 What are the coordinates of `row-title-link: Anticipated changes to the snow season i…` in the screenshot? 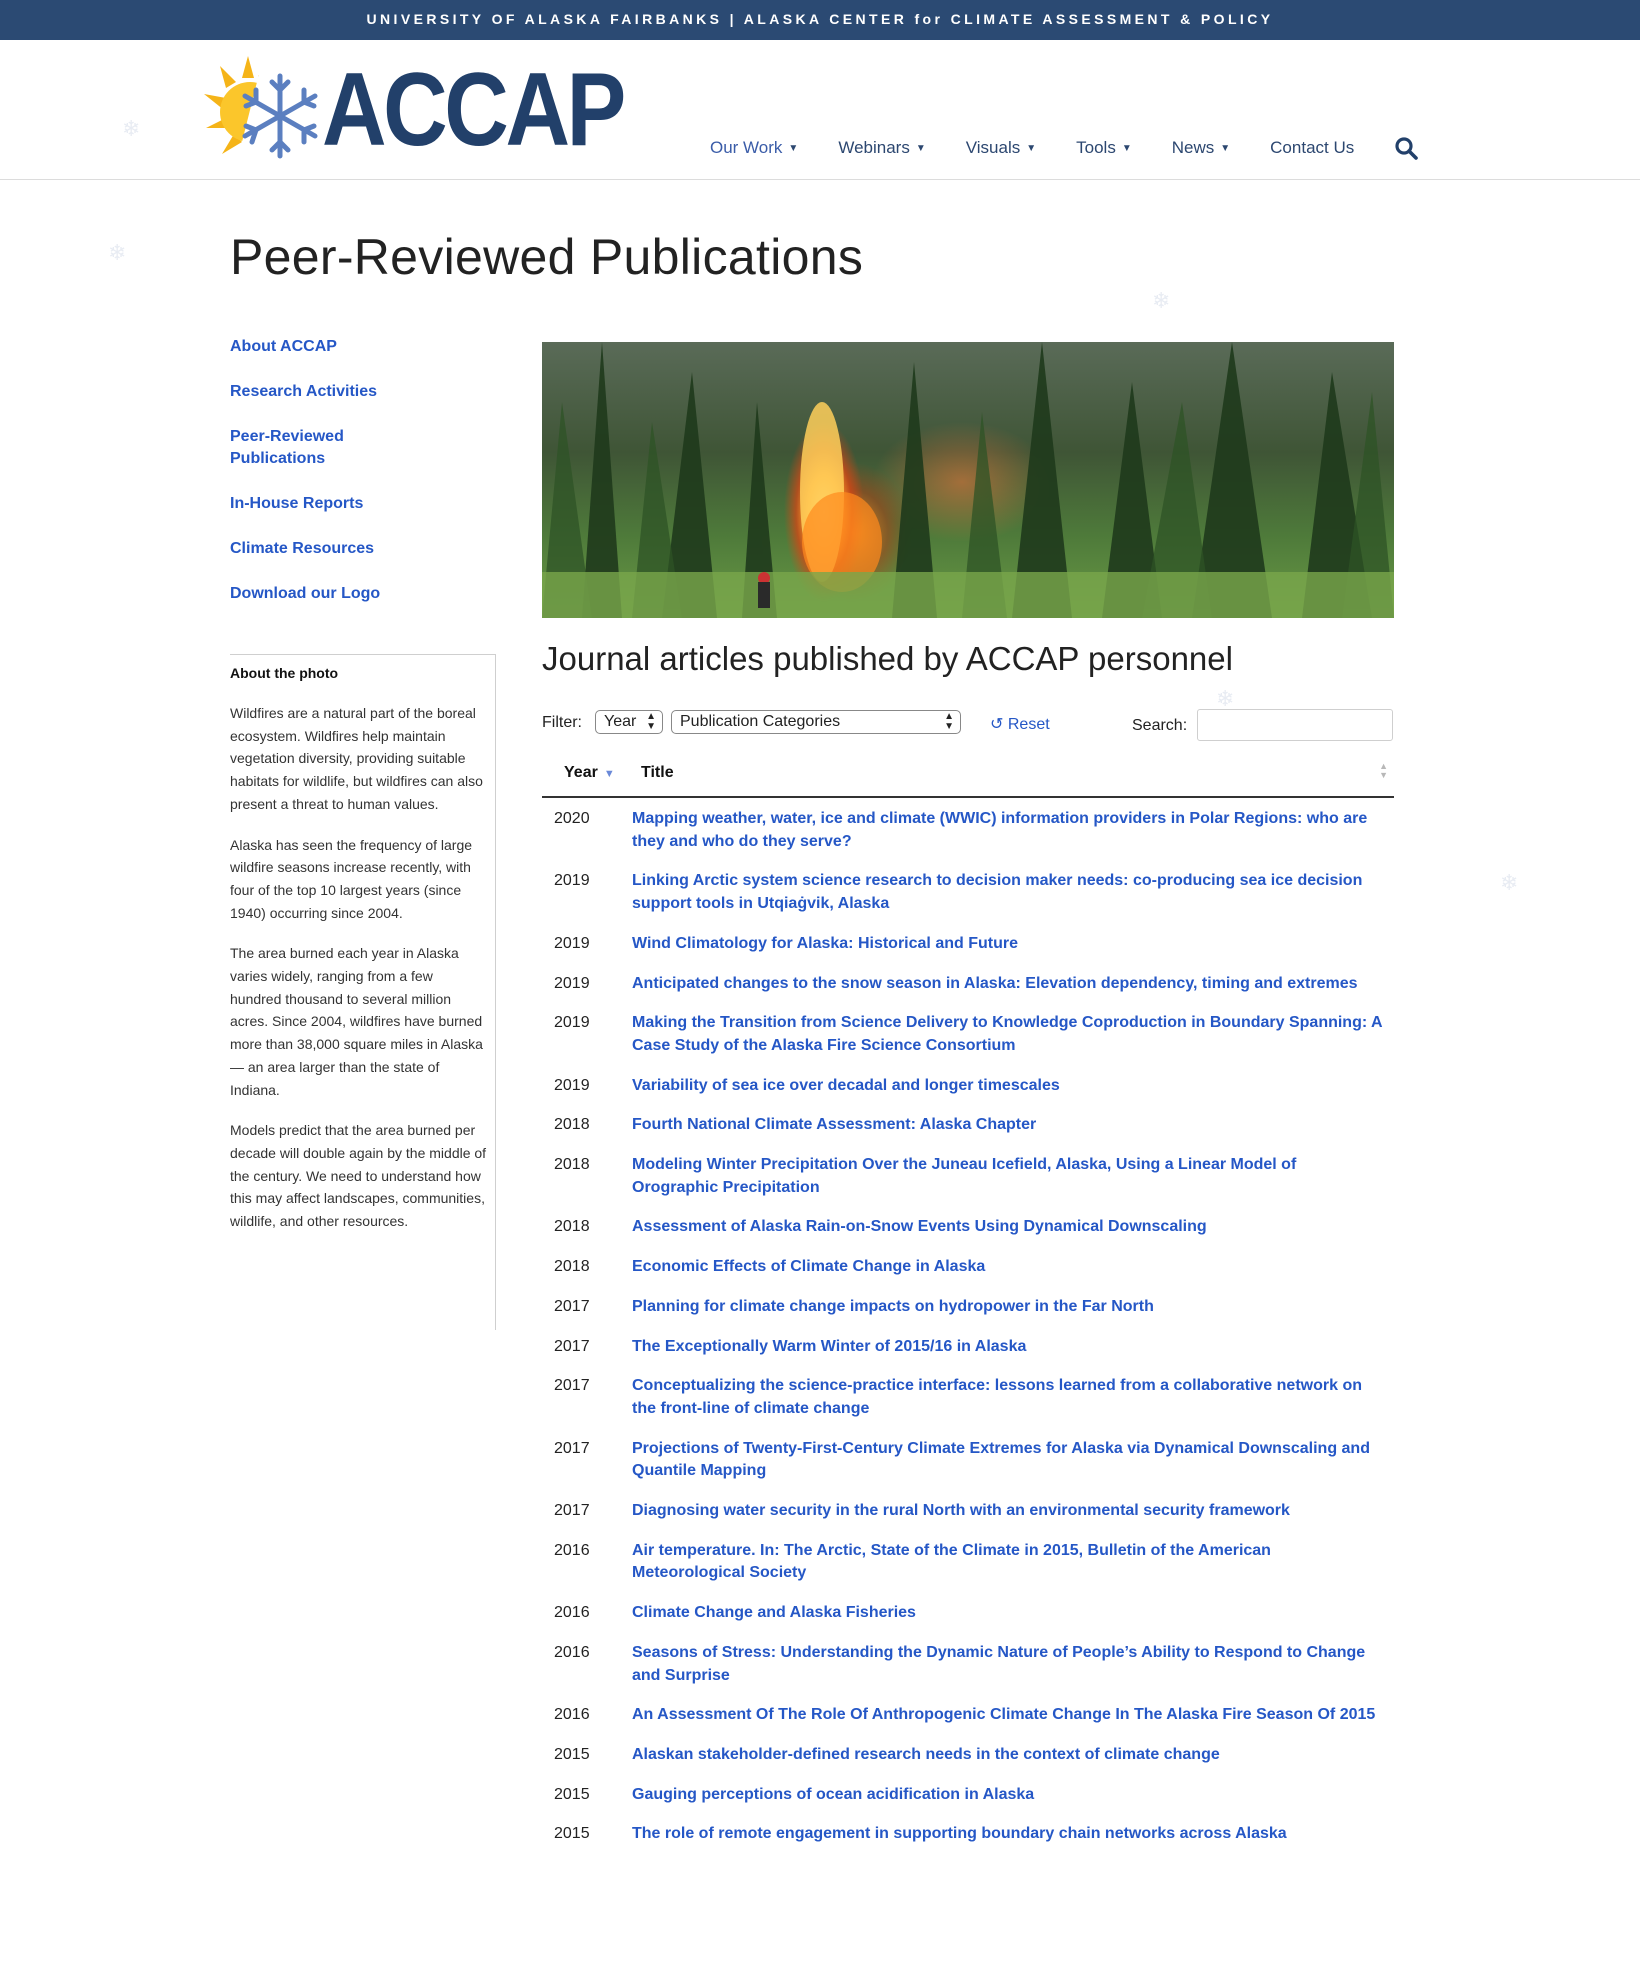 It's located at (1008, 984).